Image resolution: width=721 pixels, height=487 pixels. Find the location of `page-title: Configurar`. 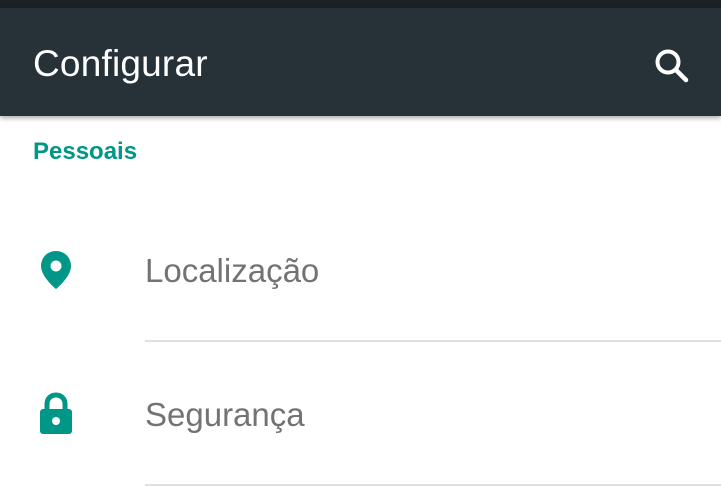

page-title: Configurar is located at coordinates (120, 63).